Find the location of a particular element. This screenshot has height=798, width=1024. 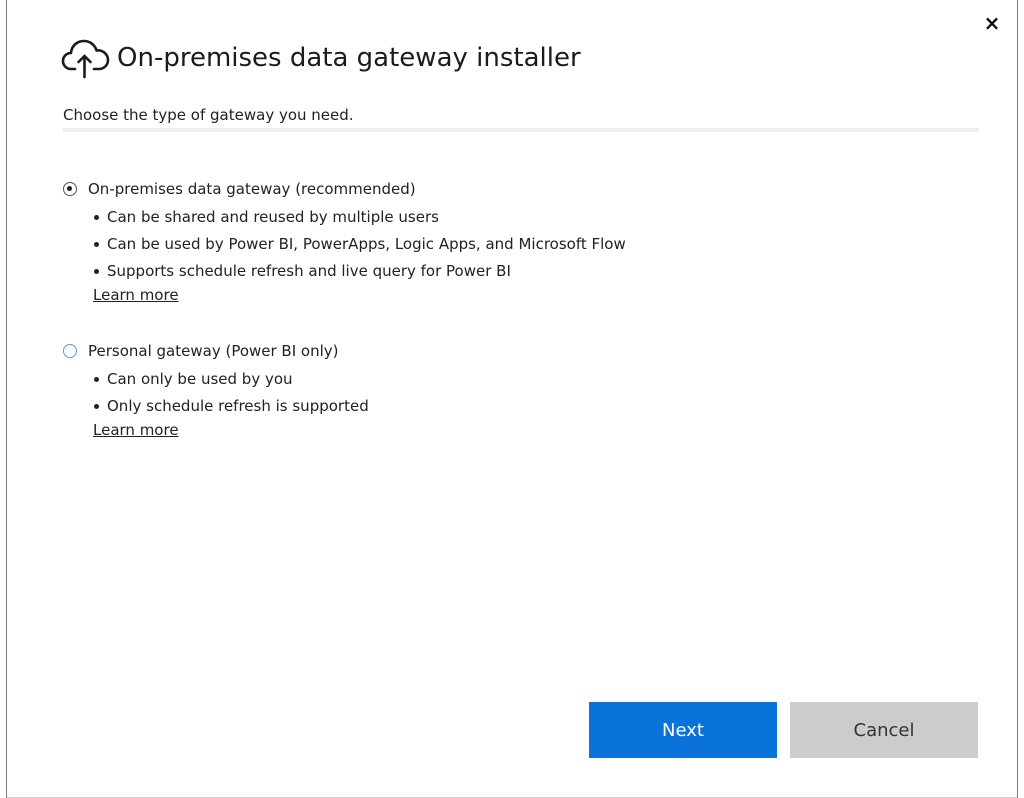

divider is located at coordinates (521, 130).